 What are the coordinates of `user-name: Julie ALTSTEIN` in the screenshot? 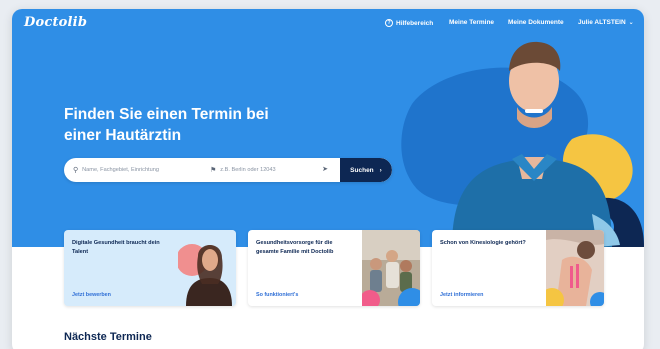 It's located at (602, 22).